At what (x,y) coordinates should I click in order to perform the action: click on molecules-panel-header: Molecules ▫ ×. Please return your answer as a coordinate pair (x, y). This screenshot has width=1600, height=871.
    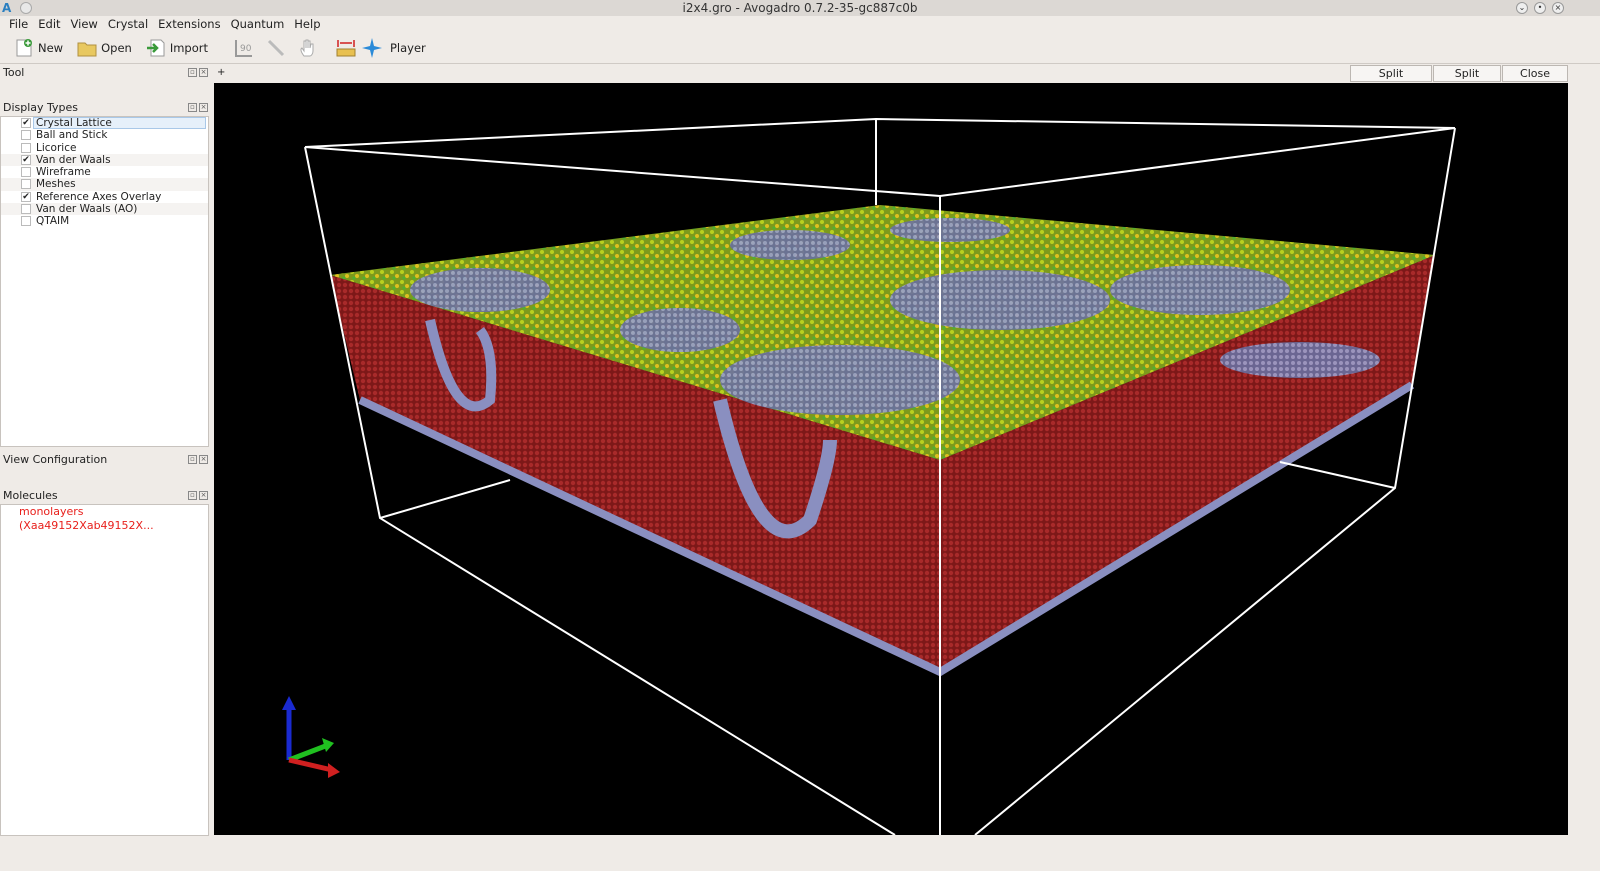
    Looking at the image, I should click on (105, 495).